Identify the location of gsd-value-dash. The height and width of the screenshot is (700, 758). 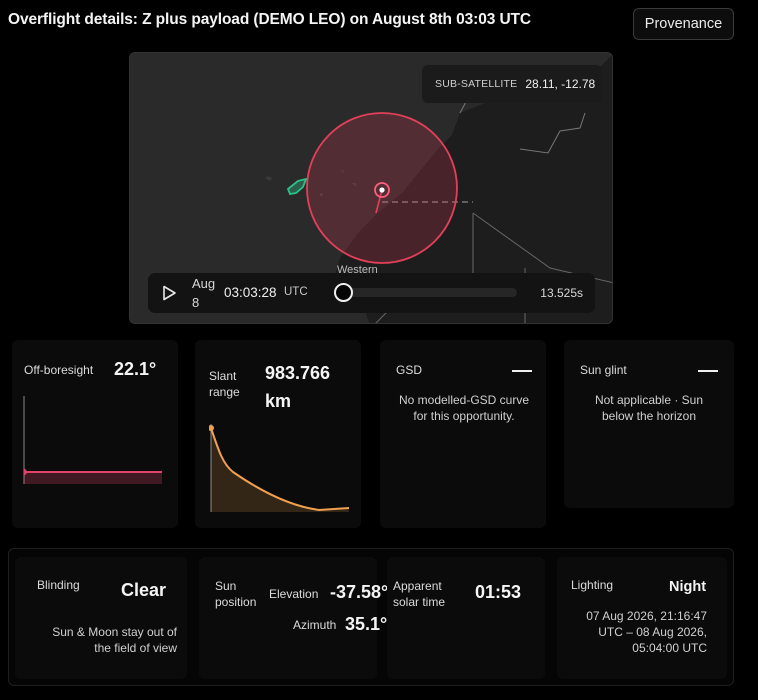
(522, 371).